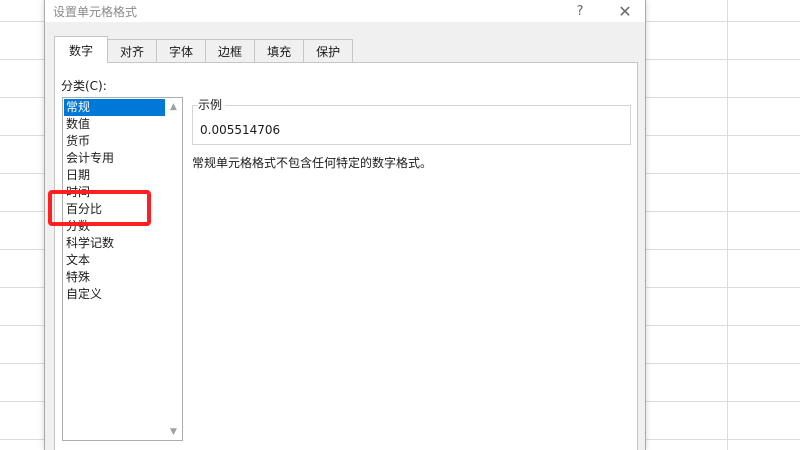 This screenshot has width=800, height=450. I want to click on tab-number: 数字, so click(81, 49).